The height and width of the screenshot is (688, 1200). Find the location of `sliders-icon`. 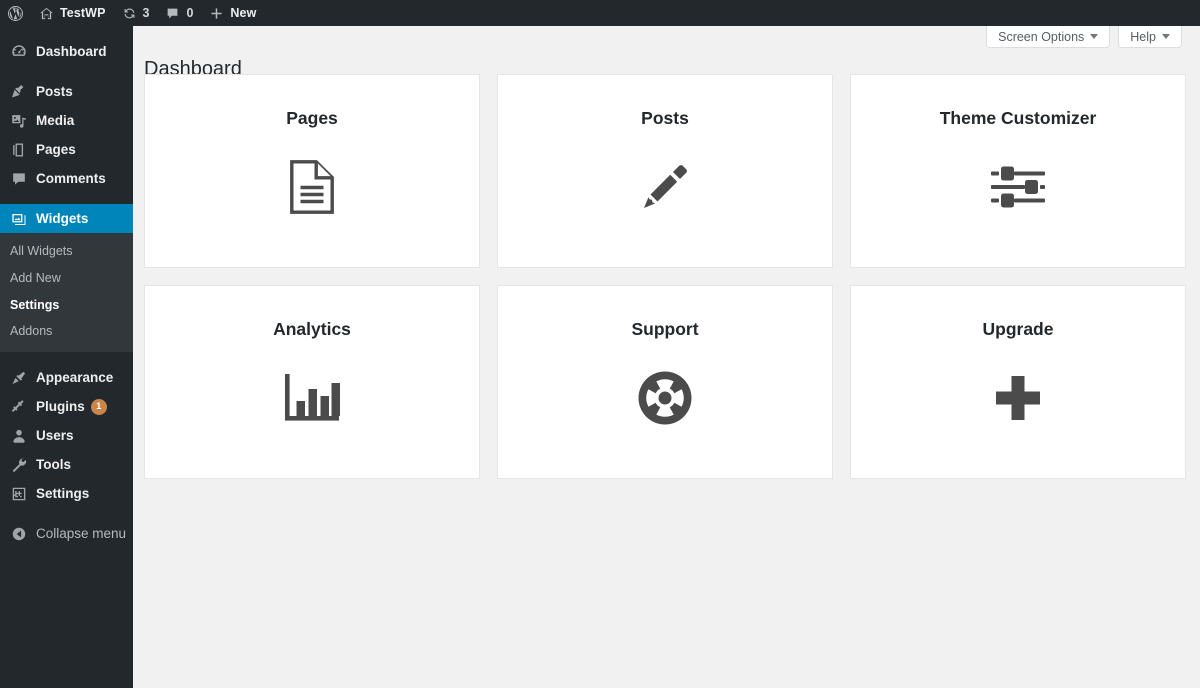

sliders-icon is located at coordinates (1018, 187).